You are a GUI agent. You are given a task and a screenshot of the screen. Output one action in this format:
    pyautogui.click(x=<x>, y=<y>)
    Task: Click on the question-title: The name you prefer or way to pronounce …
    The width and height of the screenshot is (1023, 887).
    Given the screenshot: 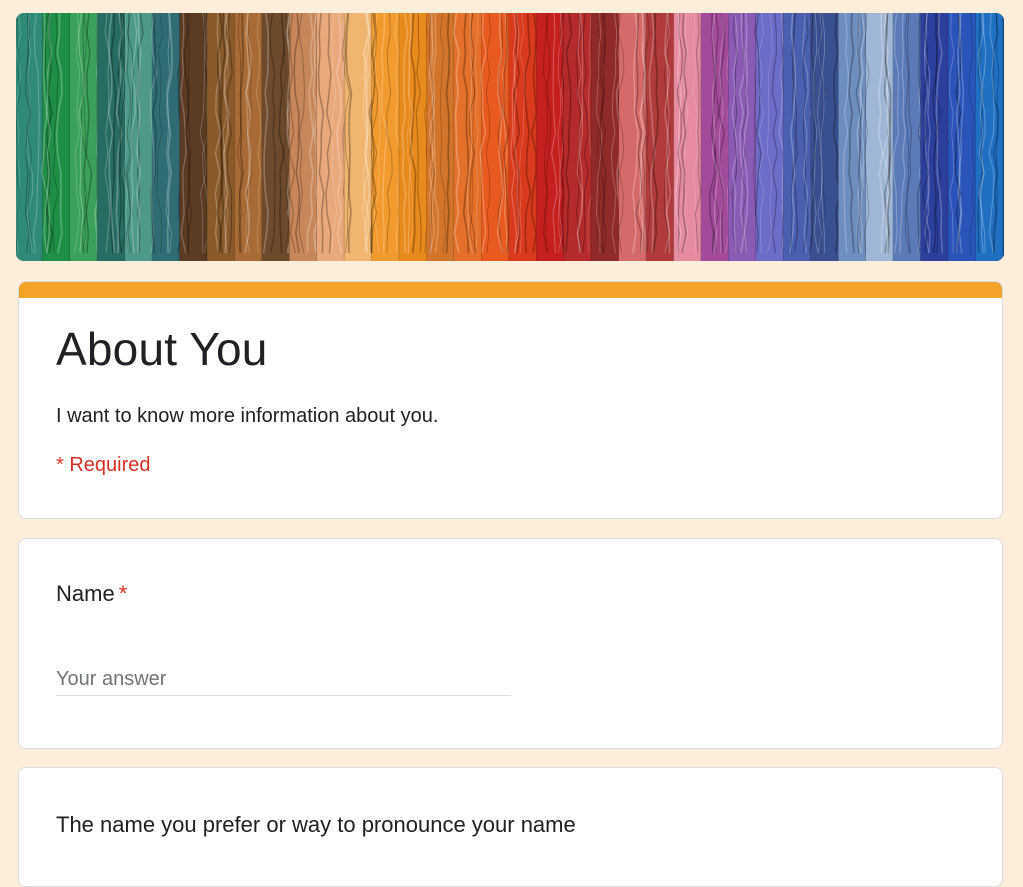 What is the action you would take?
    pyautogui.click(x=316, y=824)
    